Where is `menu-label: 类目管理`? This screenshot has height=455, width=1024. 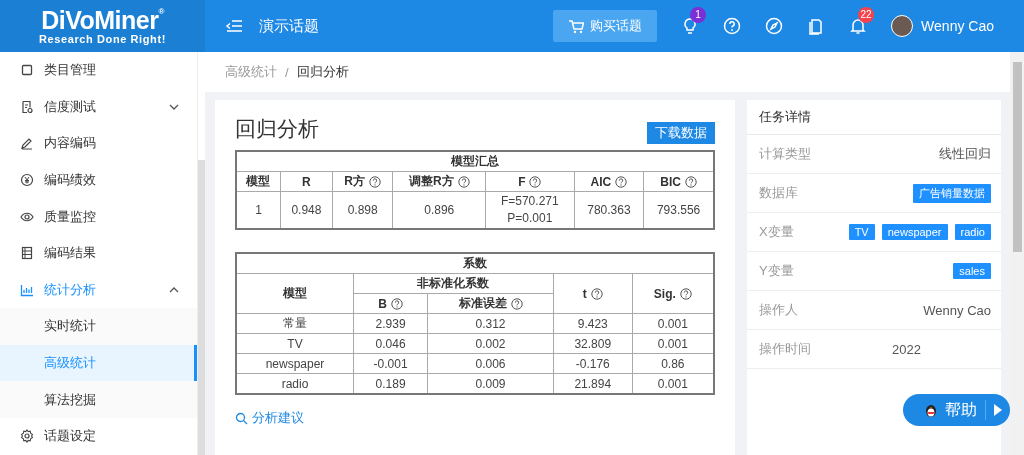
menu-label: 类目管理 is located at coordinates (70, 70).